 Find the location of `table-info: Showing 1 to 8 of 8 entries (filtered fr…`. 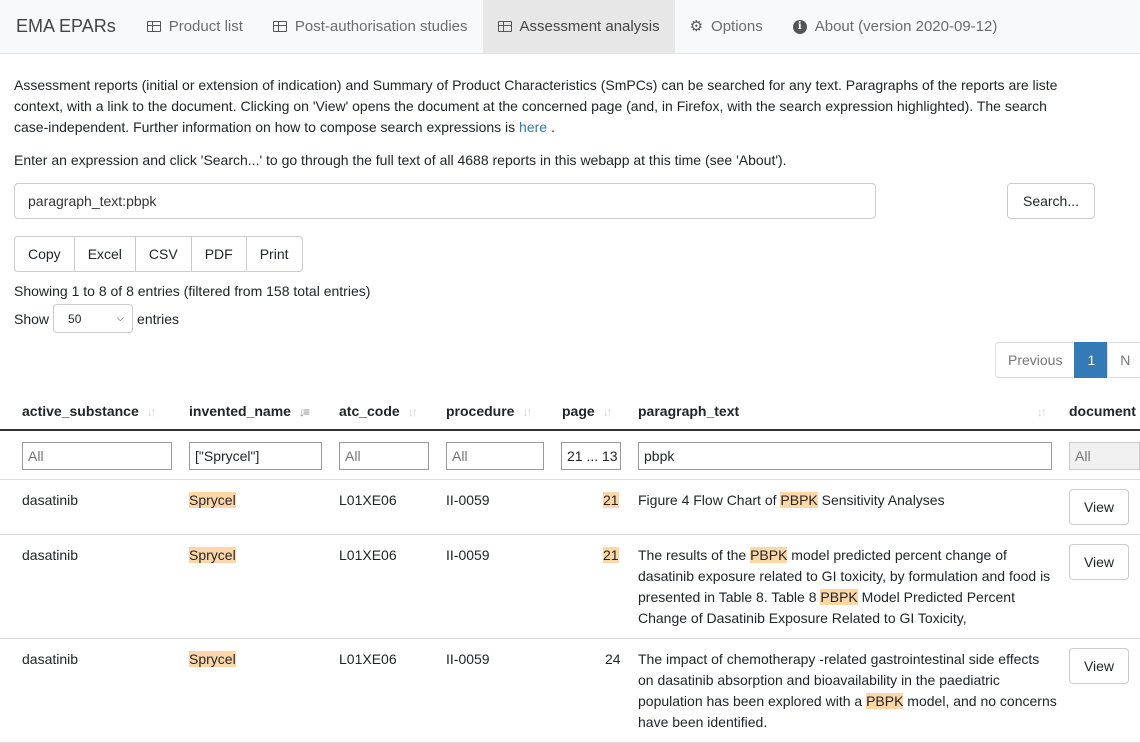

table-info: Showing 1 to 8 of 8 entries (filtered fr… is located at coordinates (192, 291).